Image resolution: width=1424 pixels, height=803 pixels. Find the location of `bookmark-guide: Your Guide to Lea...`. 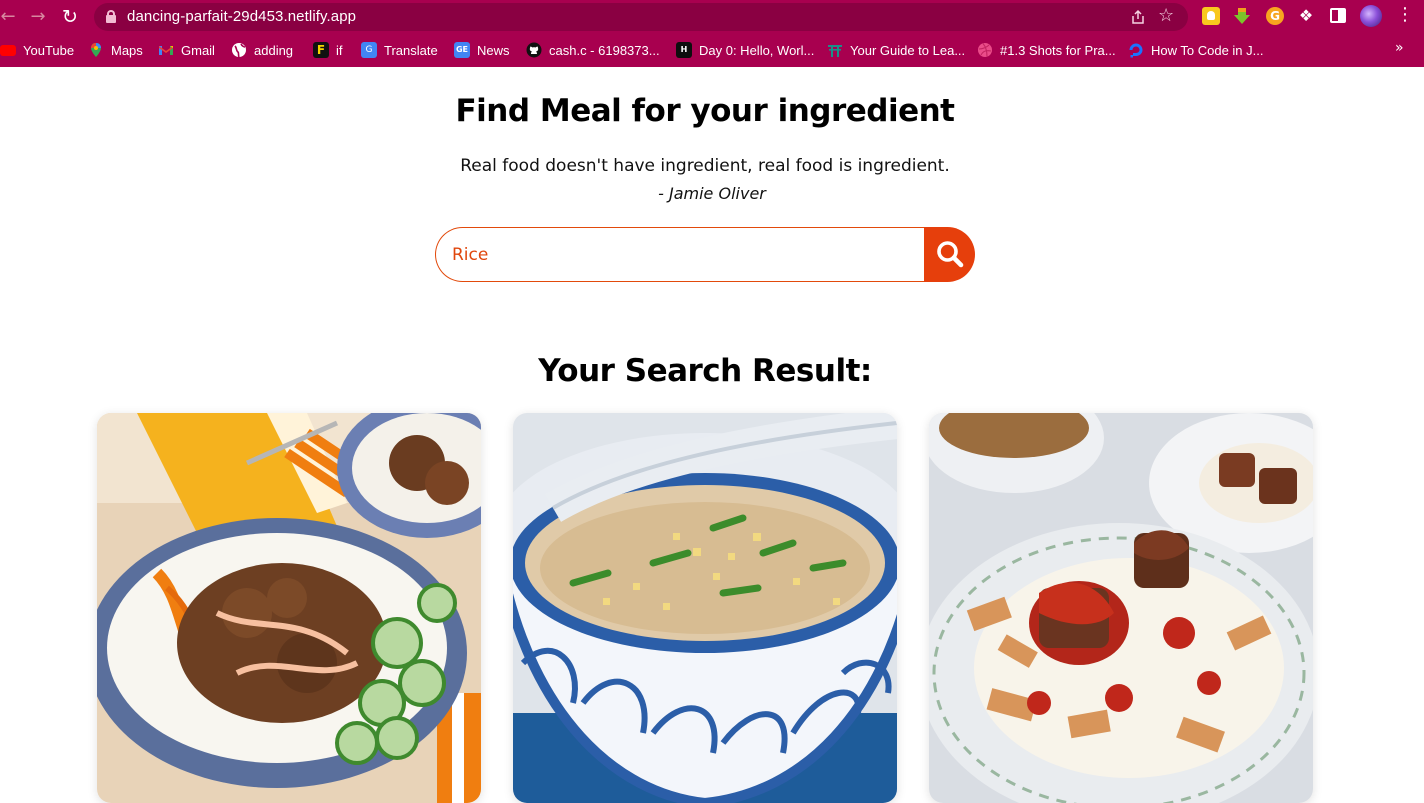

bookmark-guide: Your Guide to Lea... is located at coordinates (896, 50).